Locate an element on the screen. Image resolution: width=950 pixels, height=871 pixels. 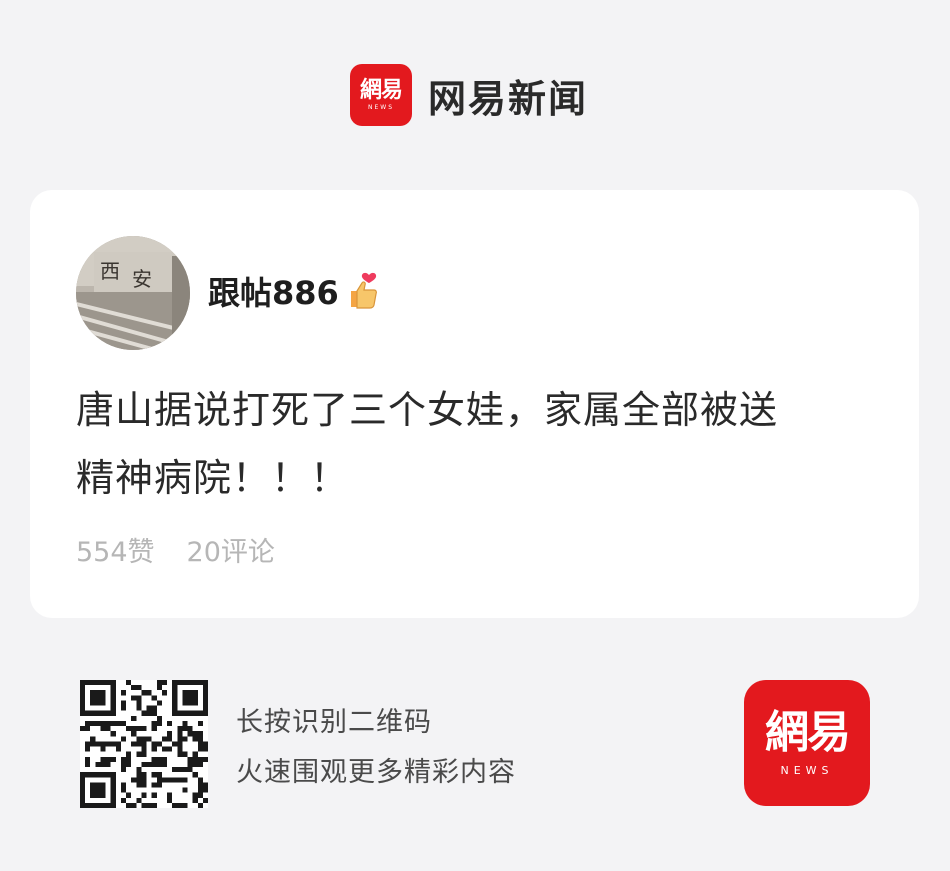
thumbs-up-heart-icon is located at coordinates (365, 291).